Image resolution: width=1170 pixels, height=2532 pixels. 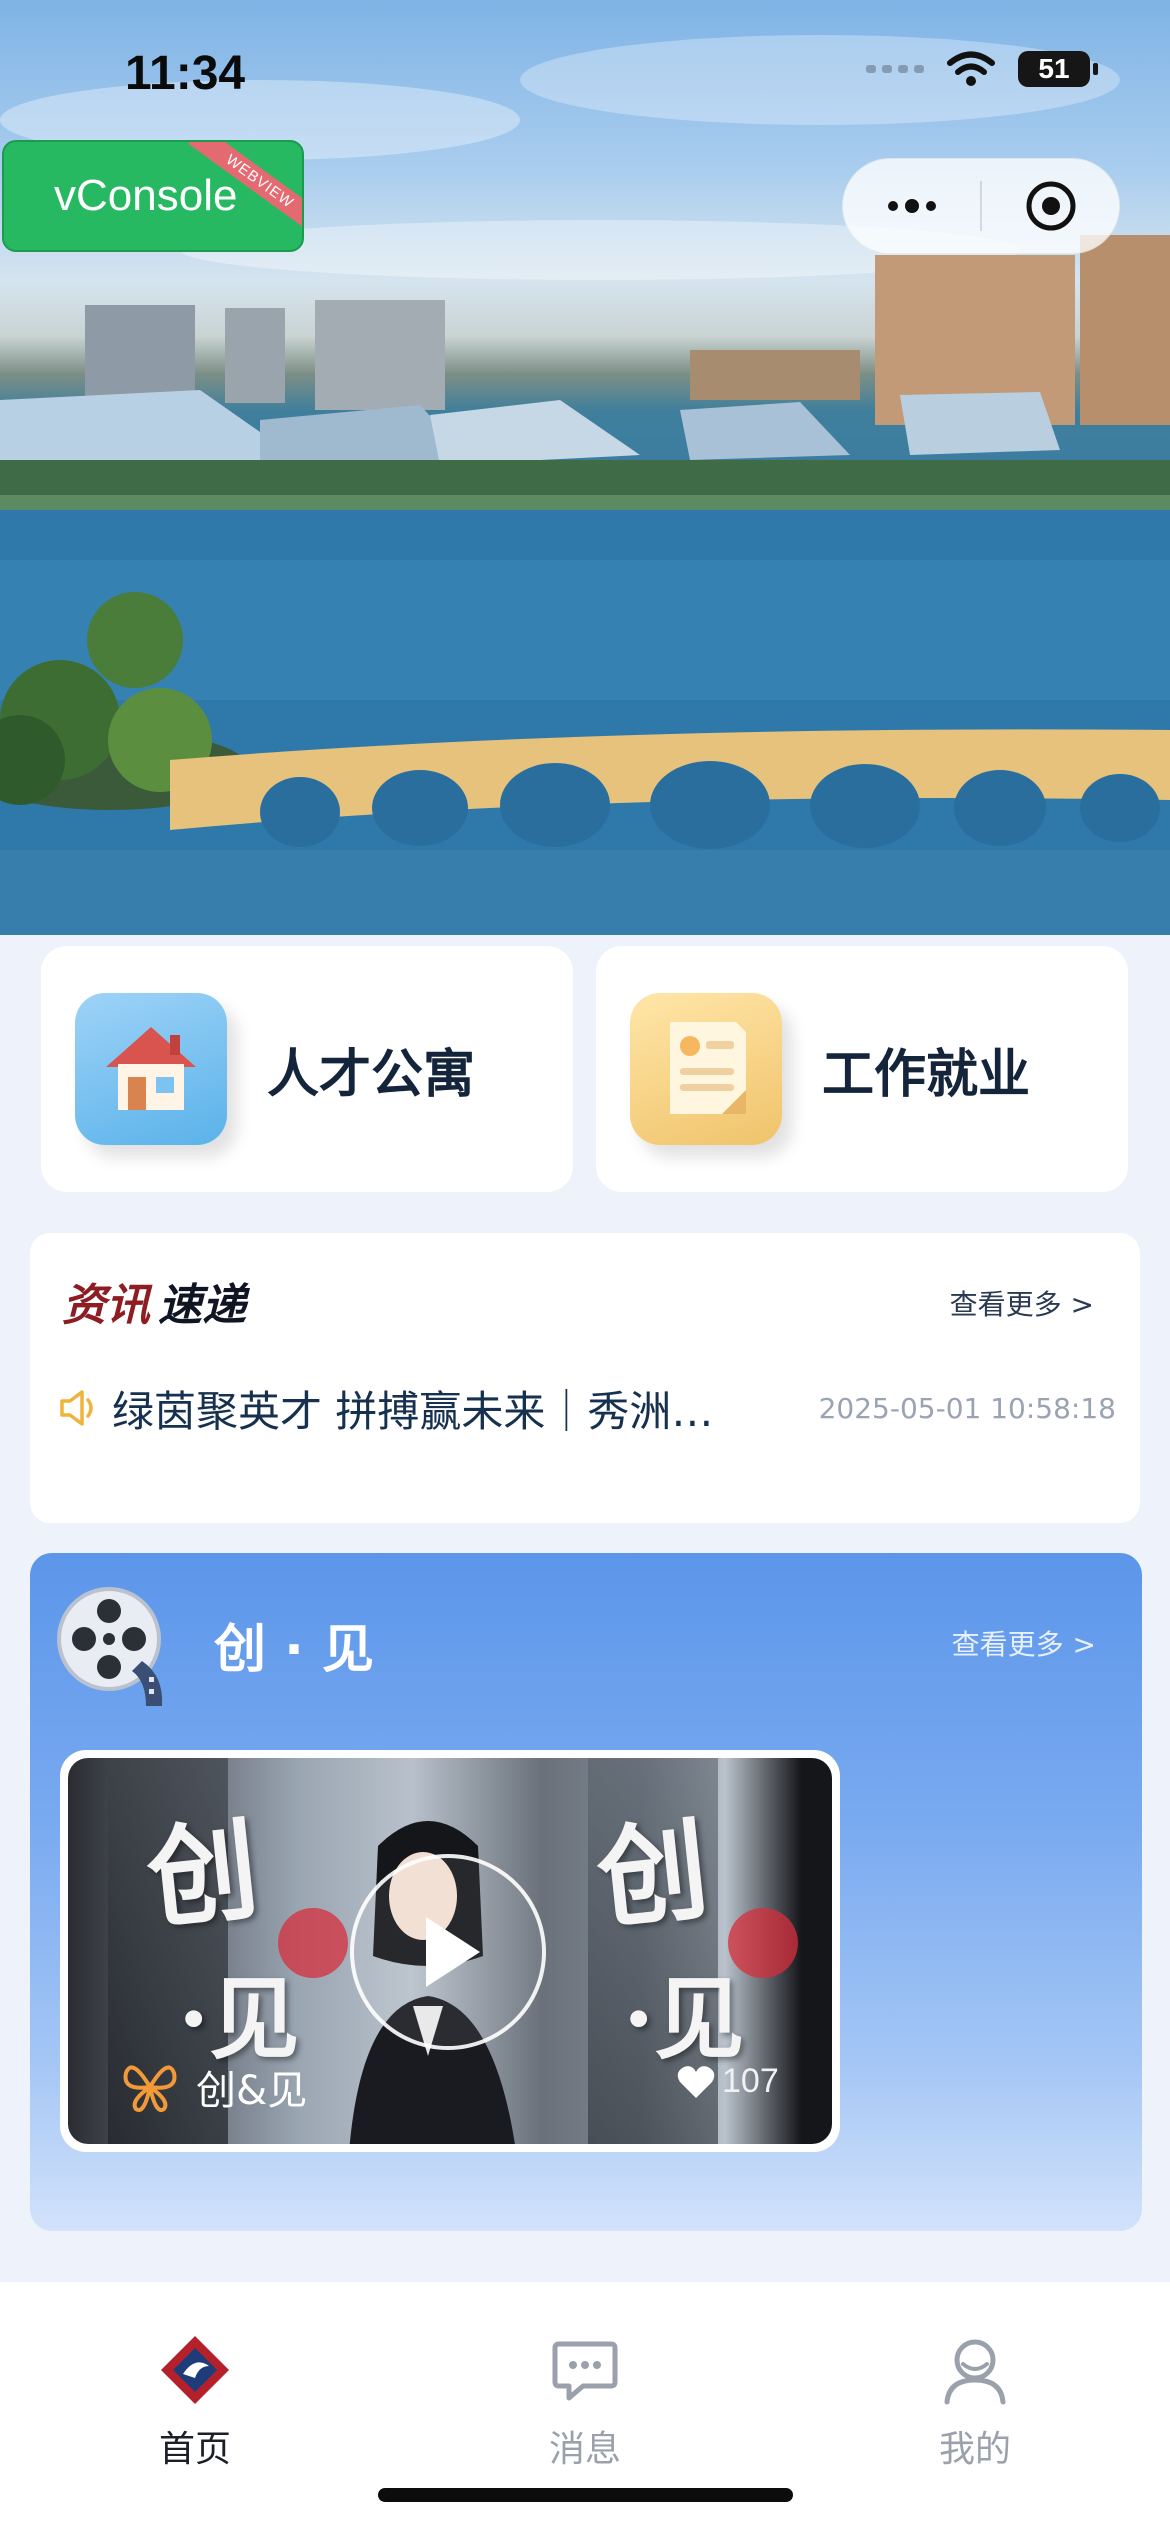 I want to click on film-reel-icon, so click(x=110, y=1646).